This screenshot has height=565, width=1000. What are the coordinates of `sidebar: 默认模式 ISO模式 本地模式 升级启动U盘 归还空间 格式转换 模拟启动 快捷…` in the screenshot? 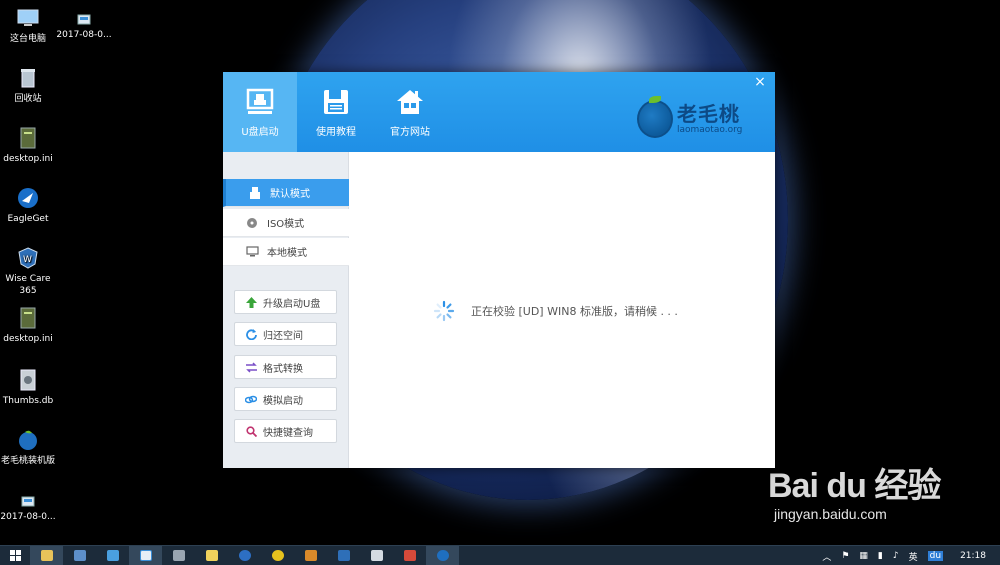 It's located at (289, 310).